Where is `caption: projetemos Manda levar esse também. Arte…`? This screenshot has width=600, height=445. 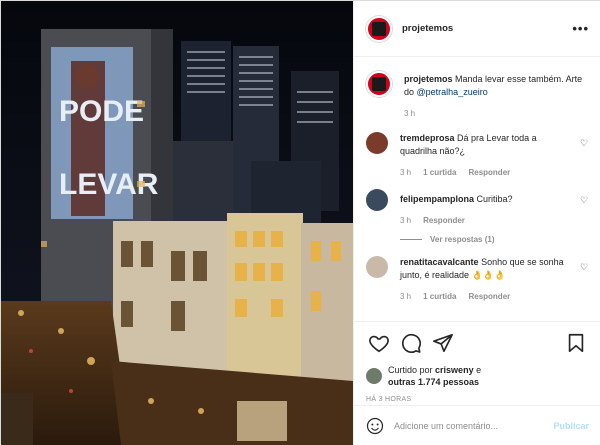
caption: projetemos Manda levar esse também. Arte… is located at coordinates (477, 95).